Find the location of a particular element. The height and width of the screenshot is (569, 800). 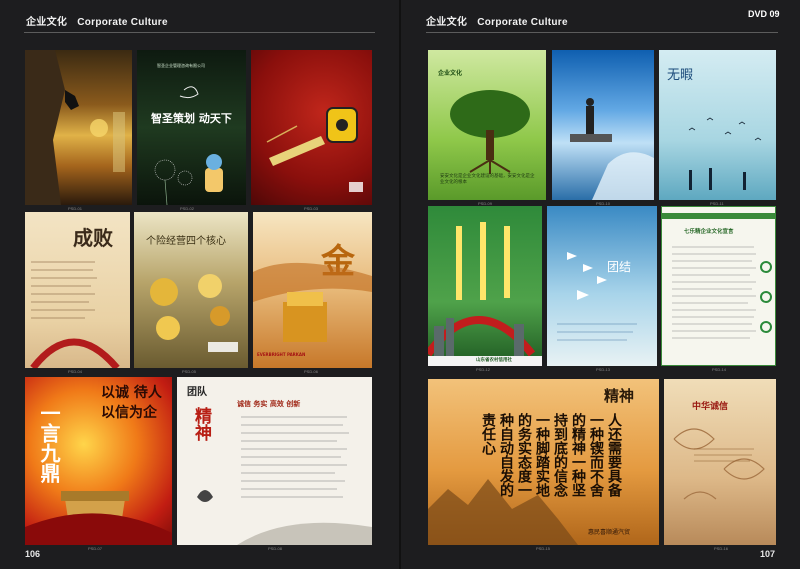

caption-p3: PSD-03 is located at coordinates (311, 208).